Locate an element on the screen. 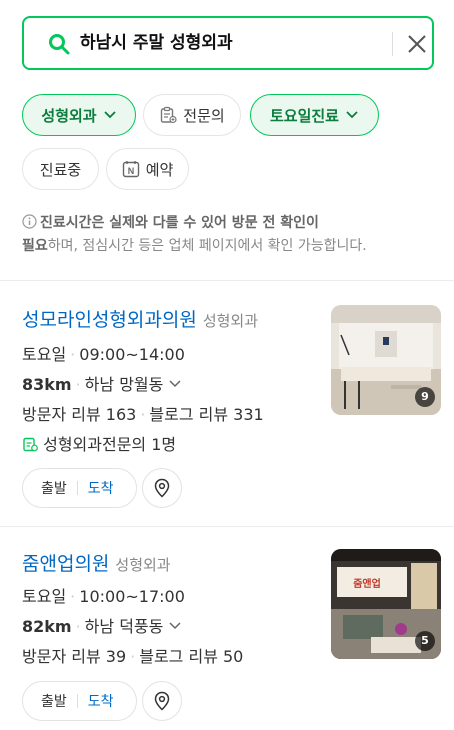  clipboard-green-icon is located at coordinates (30, 444).